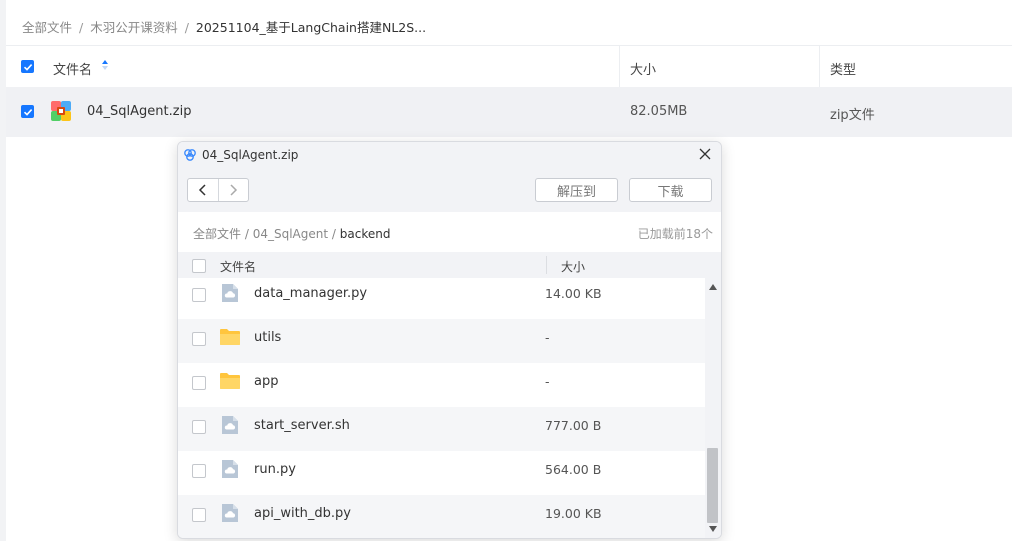 Image resolution: width=1012 pixels, height=541 pixels. I want to click on item-name: start_server.sh, so click(302, 425).